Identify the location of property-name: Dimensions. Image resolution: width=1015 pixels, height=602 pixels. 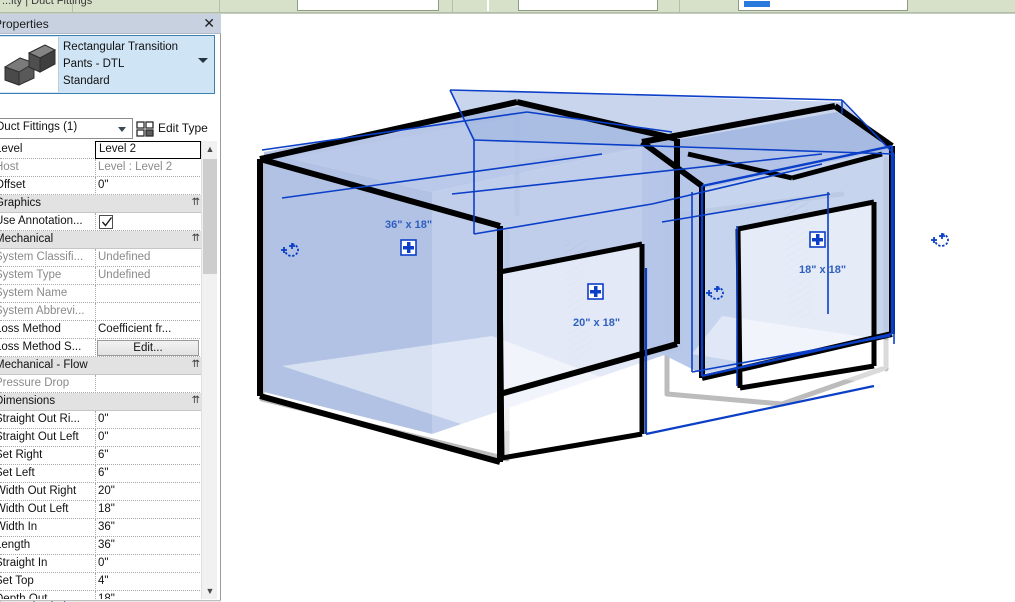
(28, 401).